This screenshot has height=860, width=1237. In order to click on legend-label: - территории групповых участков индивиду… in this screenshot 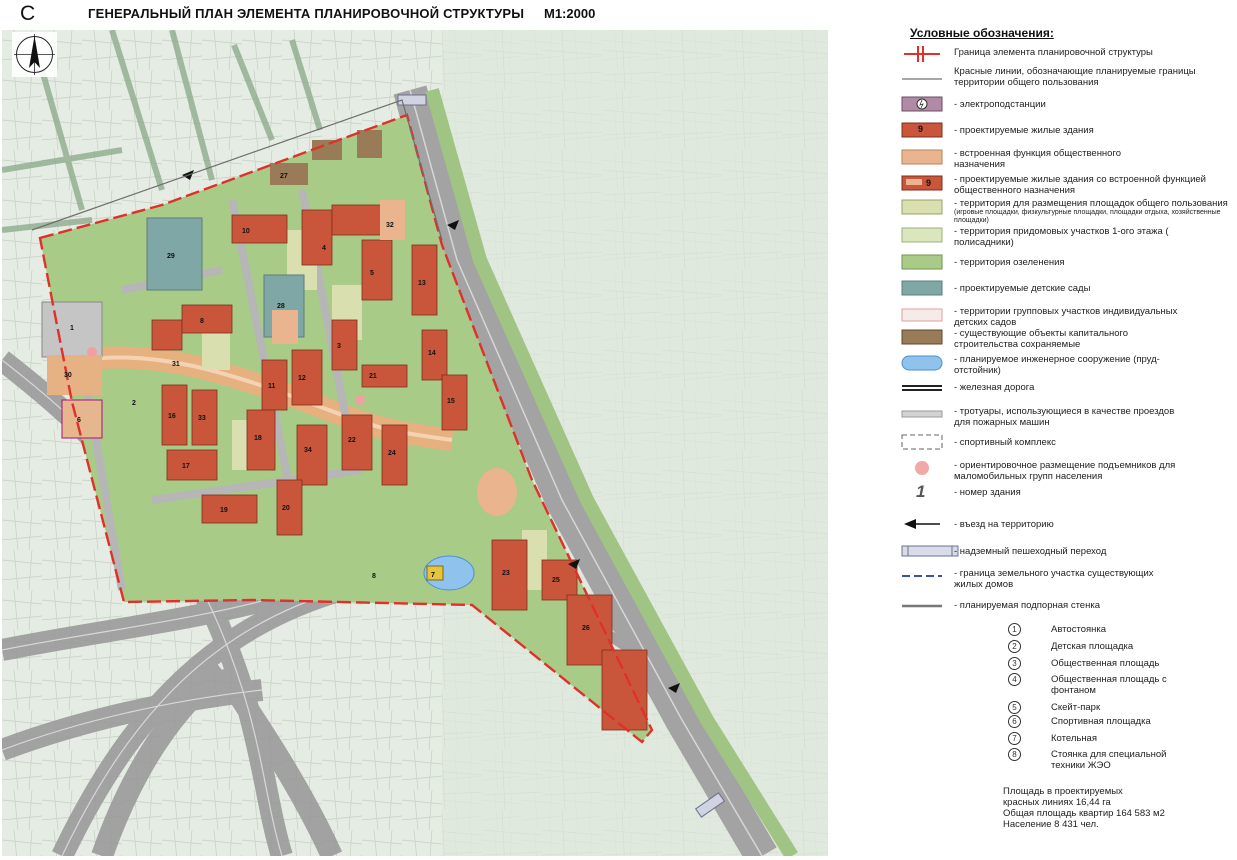, I will do `click(1066, 317)`.